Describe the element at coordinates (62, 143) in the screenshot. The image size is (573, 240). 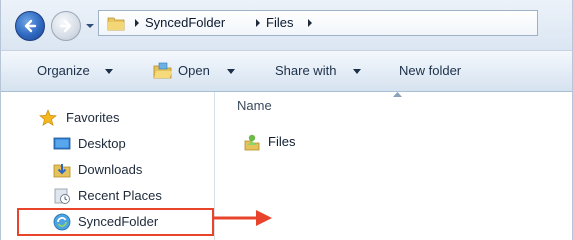
I see `desktop-icon` at that location.